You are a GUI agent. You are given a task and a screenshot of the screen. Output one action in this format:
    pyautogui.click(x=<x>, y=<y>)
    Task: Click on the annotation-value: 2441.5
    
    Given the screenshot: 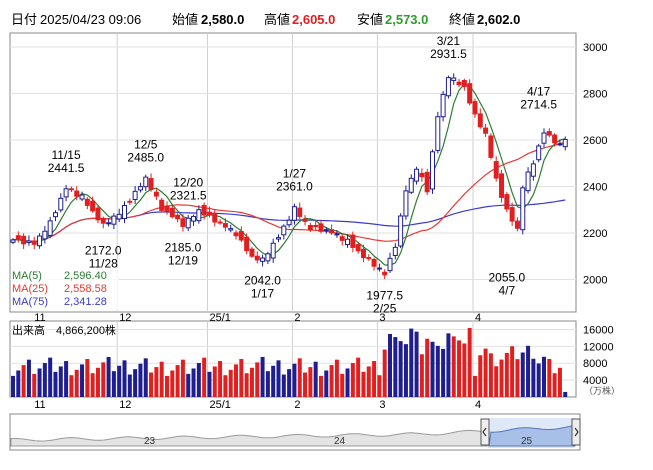 What is the action you would take?
    pyautogui.click(x=66, y=168)
    